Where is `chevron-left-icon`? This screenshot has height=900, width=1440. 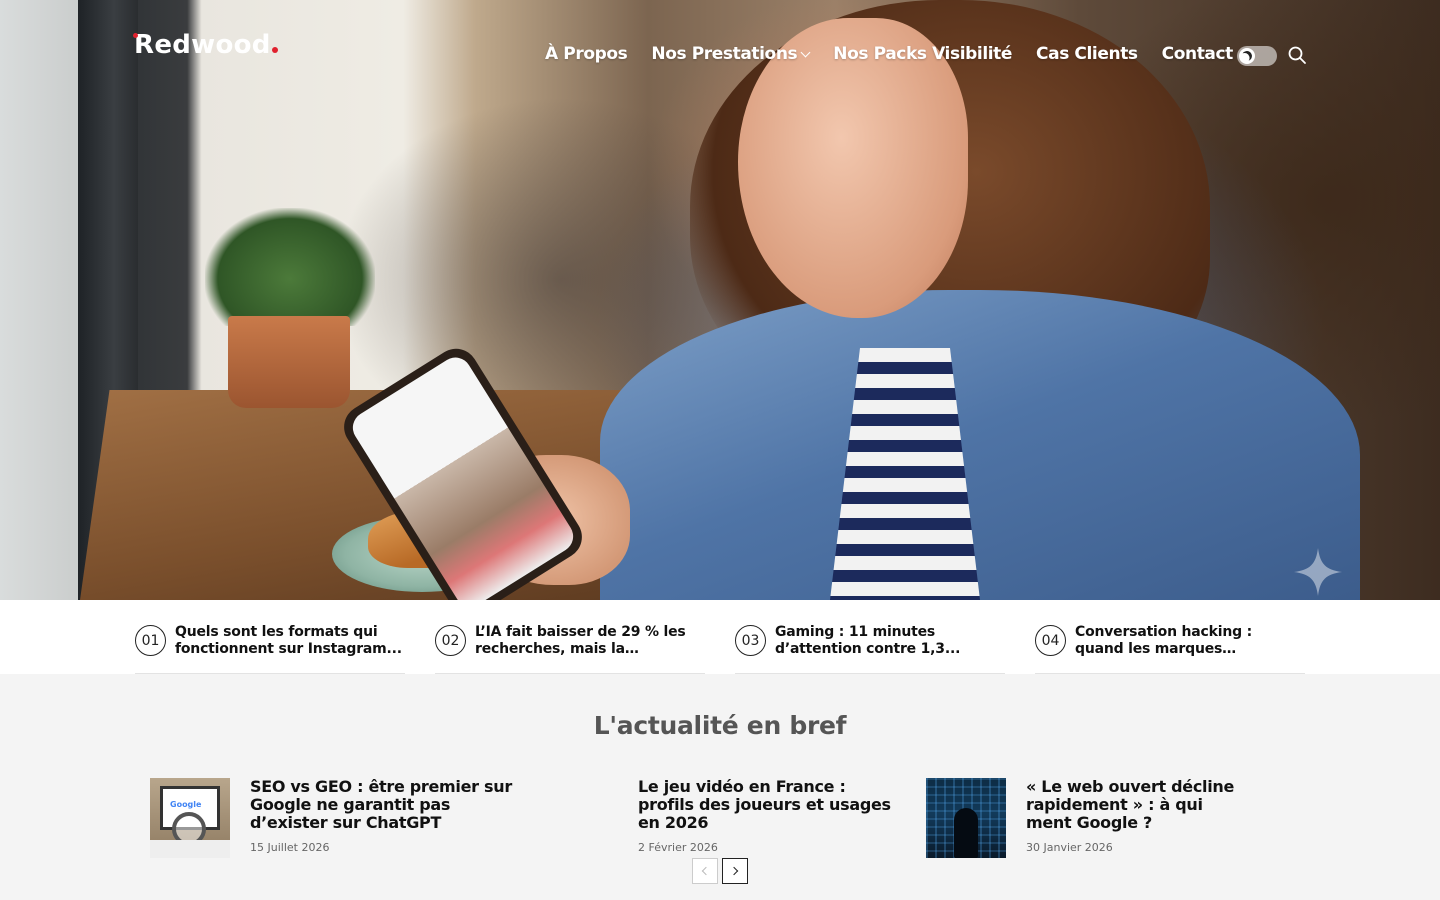 chevron-left-icon is located at coordinates (706, 871).